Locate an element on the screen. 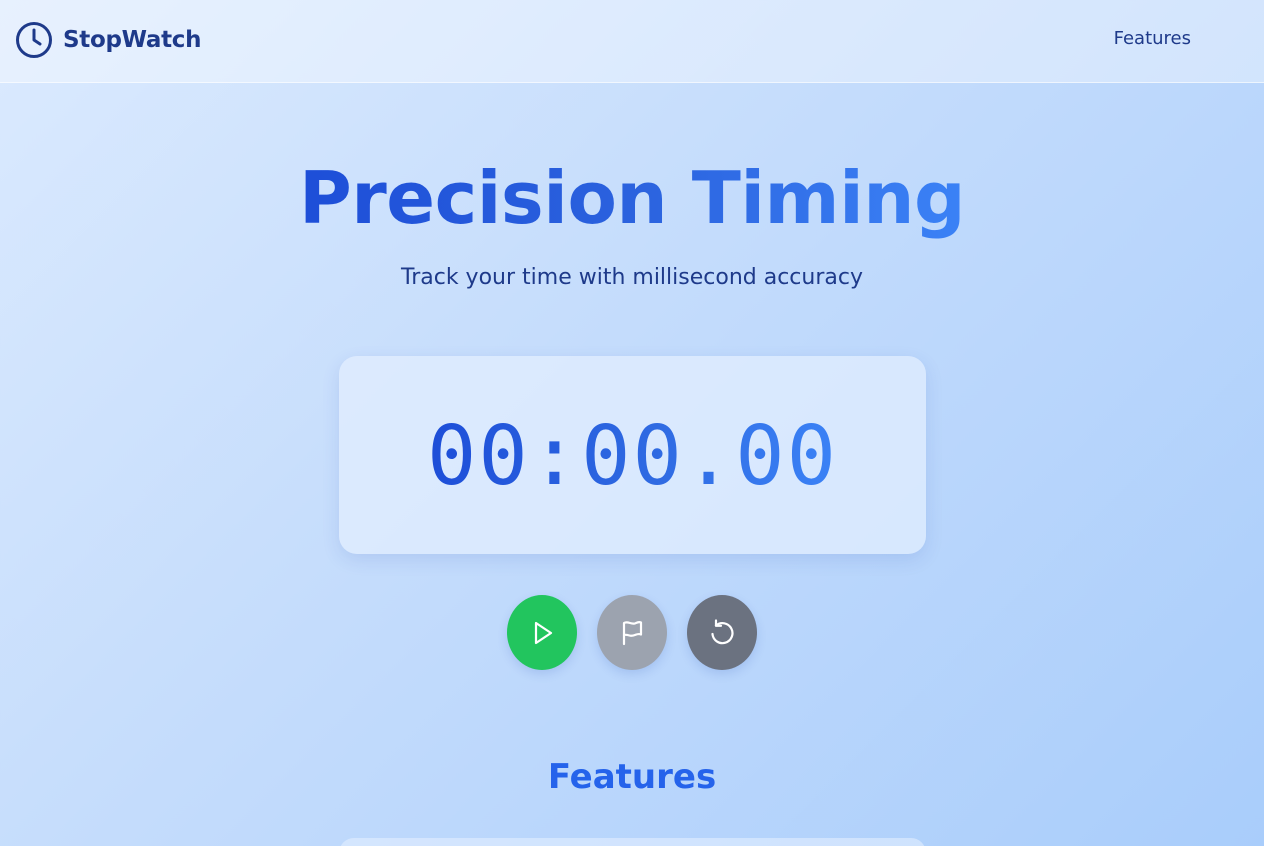 The width and height of the screenshot is (1264, 846). start-button is located at coordinates (542, 632).